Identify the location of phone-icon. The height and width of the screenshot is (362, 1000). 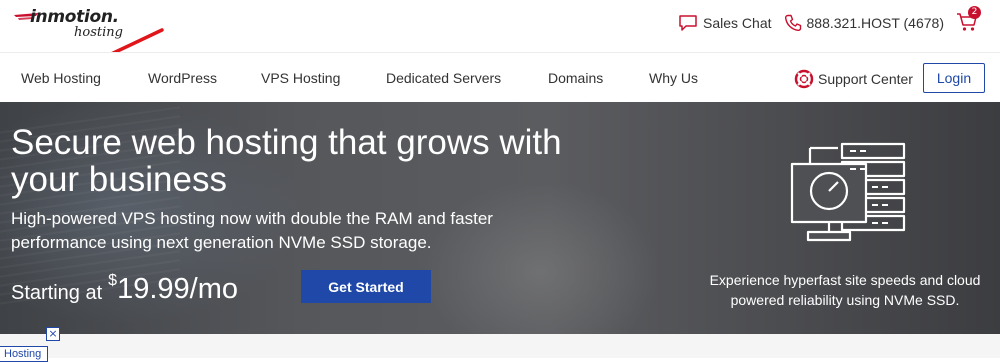
(792, 23).